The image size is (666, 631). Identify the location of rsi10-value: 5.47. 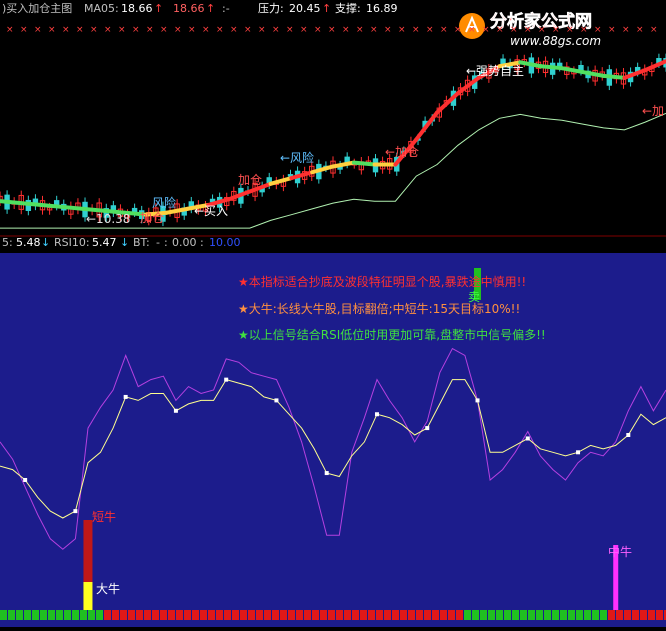
(104, 242).